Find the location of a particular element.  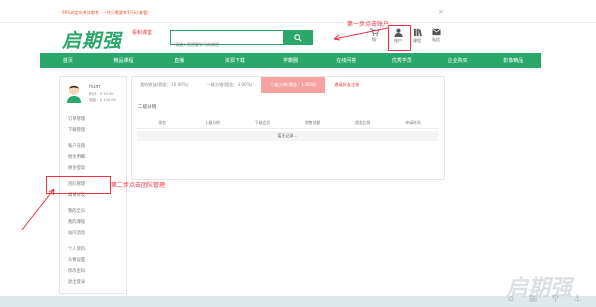

search-icon is located at coordinates (298, 37).